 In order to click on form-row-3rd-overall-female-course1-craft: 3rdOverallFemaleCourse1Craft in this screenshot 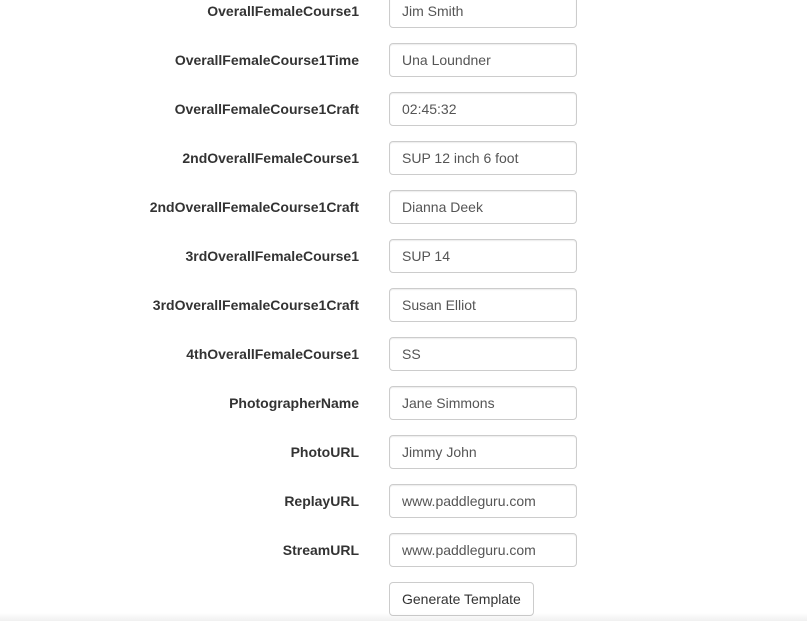, I will do `click(403, 305)`.